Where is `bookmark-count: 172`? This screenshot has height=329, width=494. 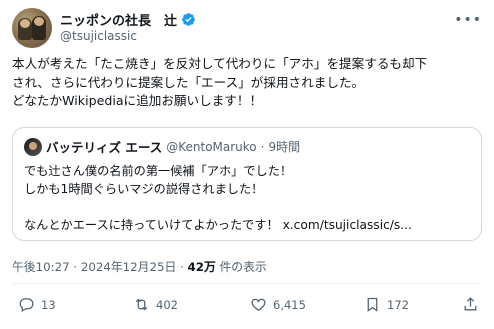 bookmark-count: 172 is located at coordinates (398, 304).